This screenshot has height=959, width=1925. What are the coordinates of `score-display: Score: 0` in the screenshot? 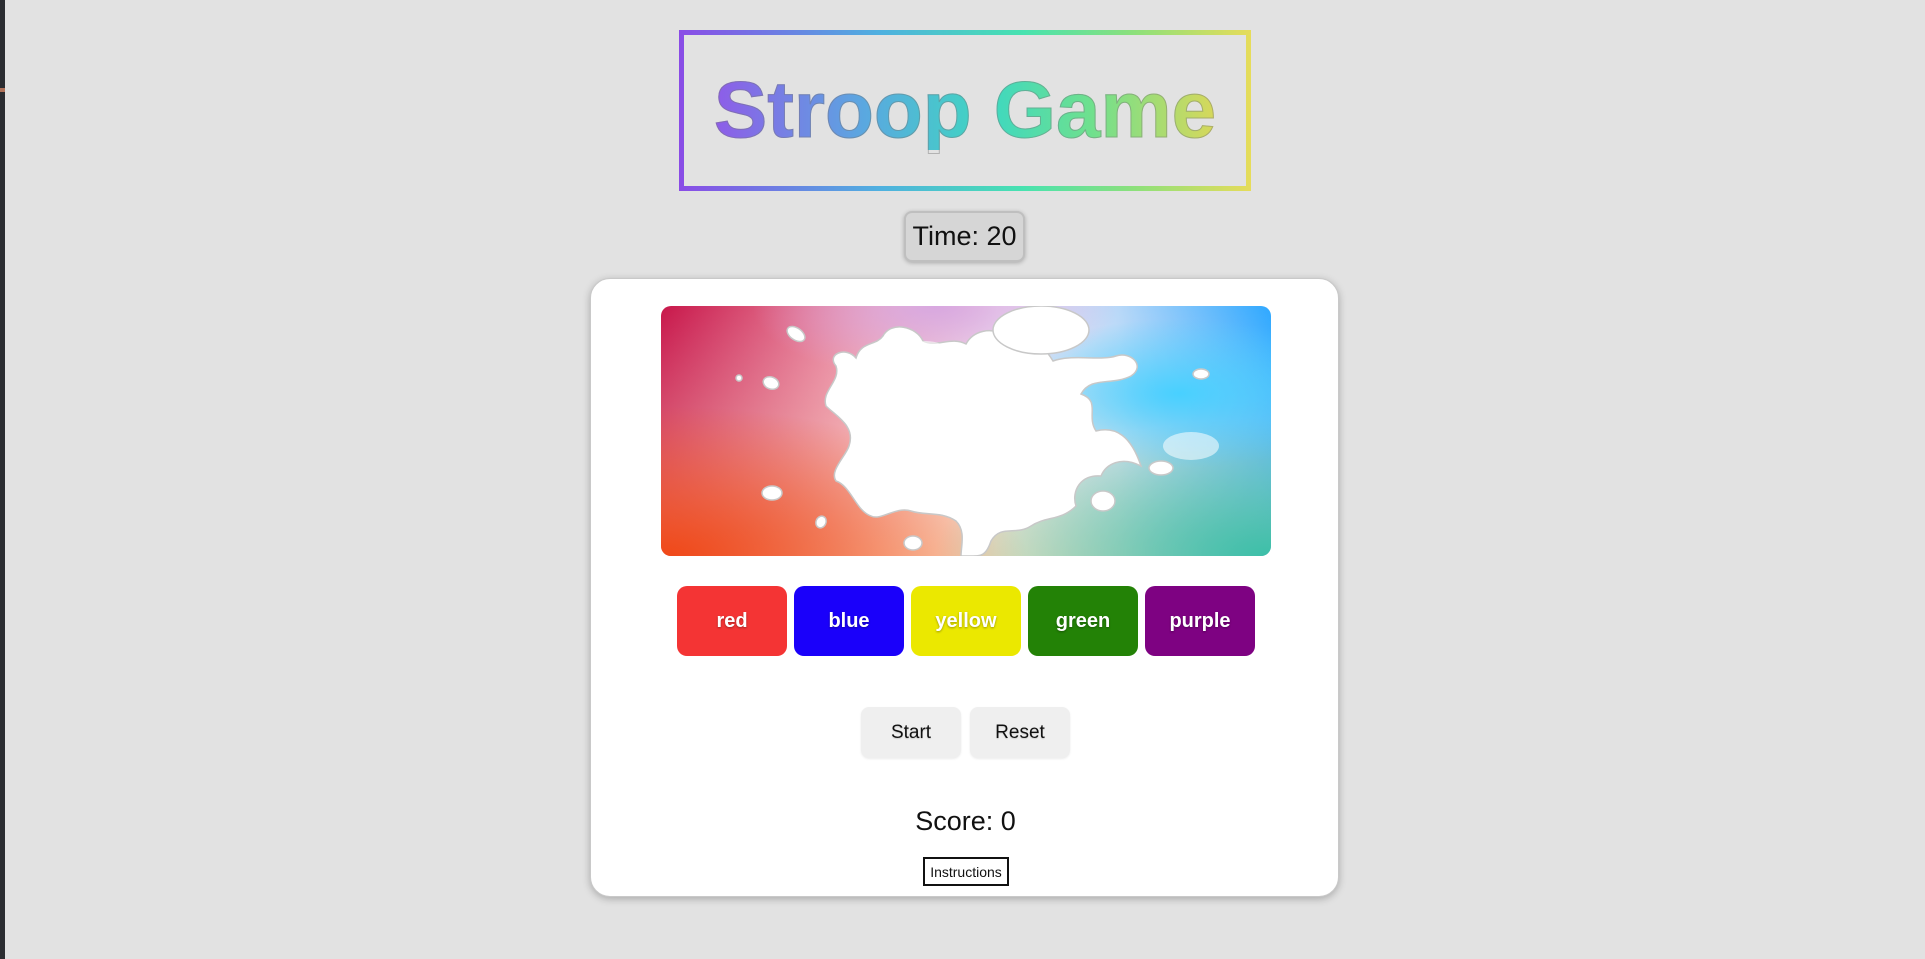 It's located at (965, 821).